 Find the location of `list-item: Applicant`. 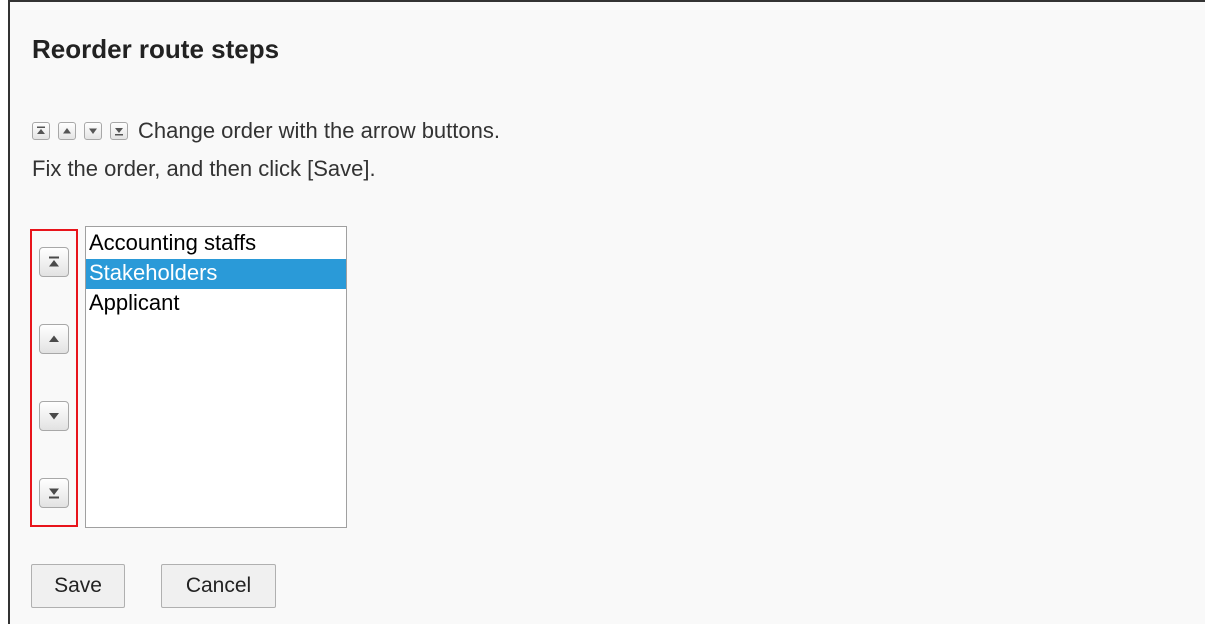

list-item: Applicant is located at coordinates (216, 304).